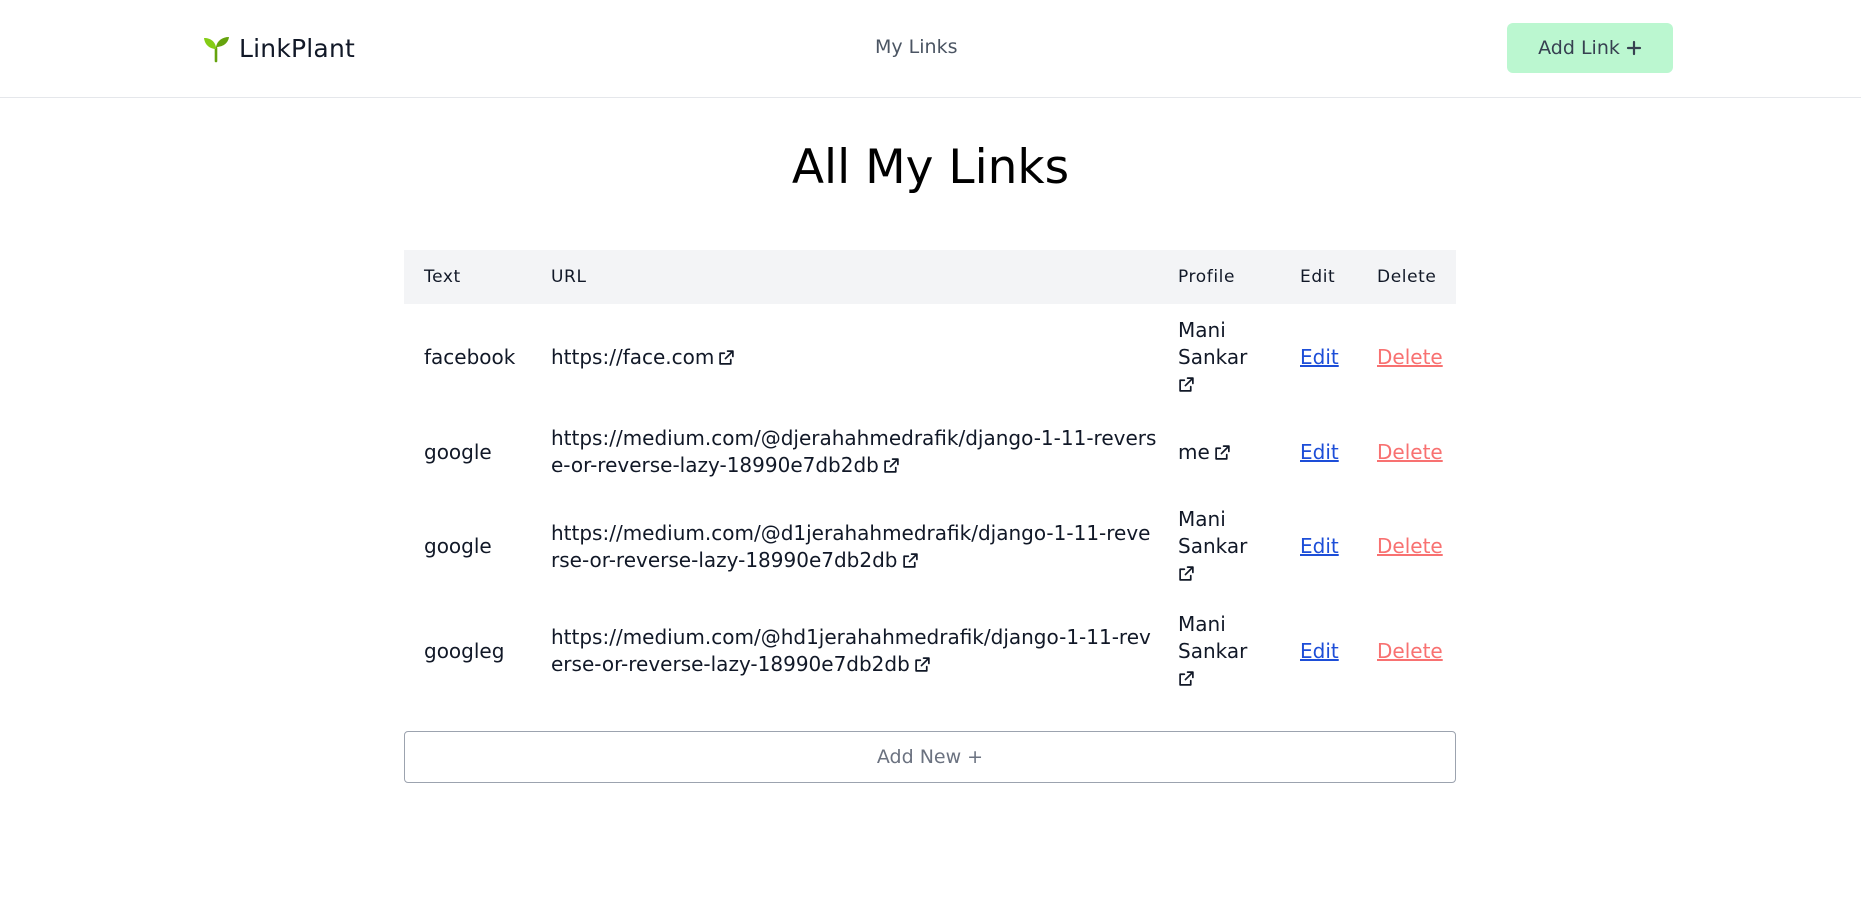 The height and width of the screenshot is (905, 1861). What do you see at coordinates (1633, 48) in the screenshot?
I see `plus-icon` at bounding box center [1633, 48].